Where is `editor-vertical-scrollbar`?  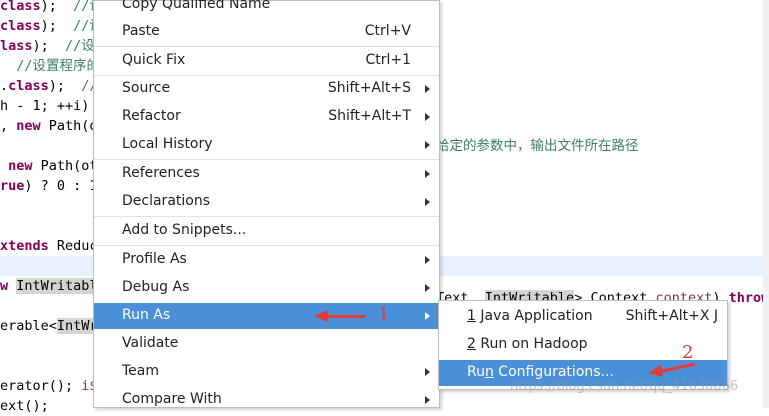 editor-vertical-scrollbar is located at coordinates (766, 204).